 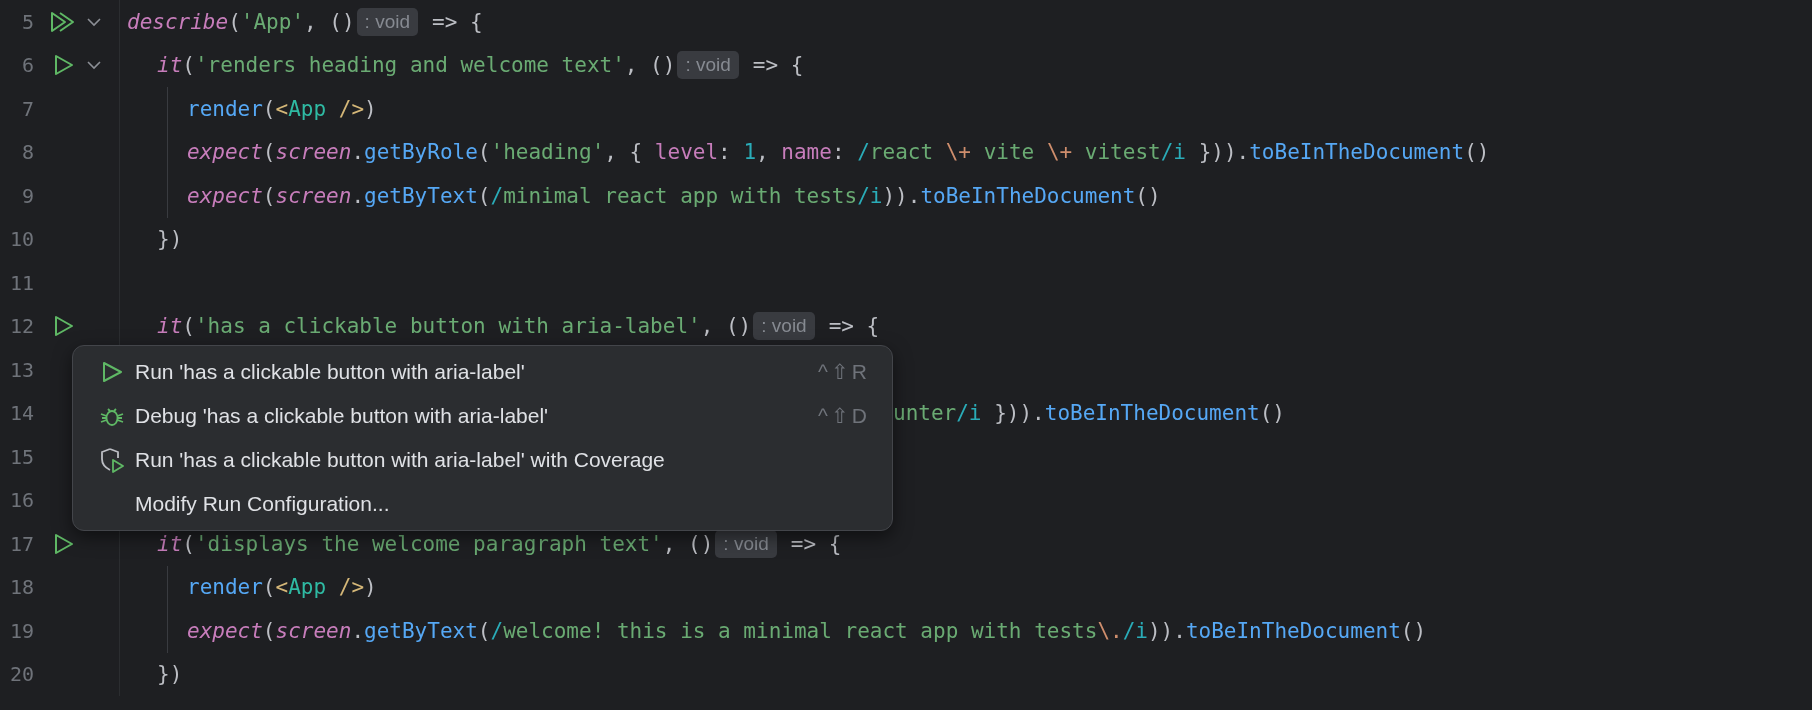 I want to click on code-token: \., so click(x=1110, y=630).